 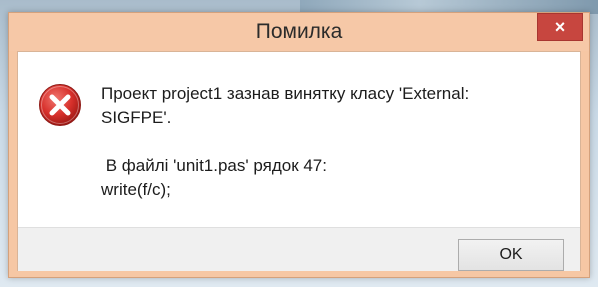 What do you see at coordinates (136, 189) in the screenshot?
I see `message-line: write(f/c);` at bounding box center [136, 189].